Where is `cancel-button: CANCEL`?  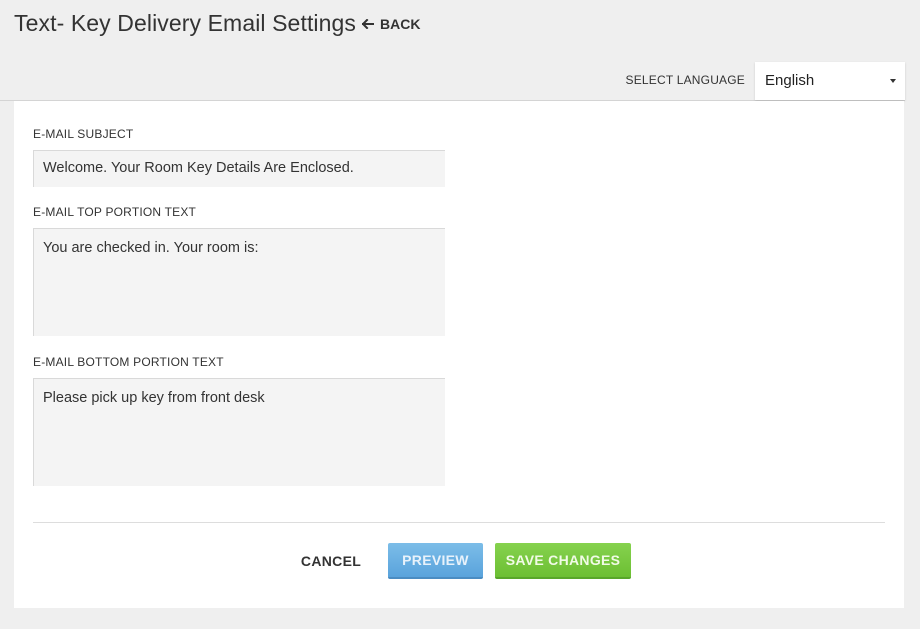 cancel-button: CANCEL is located at coordinates (331, 561).